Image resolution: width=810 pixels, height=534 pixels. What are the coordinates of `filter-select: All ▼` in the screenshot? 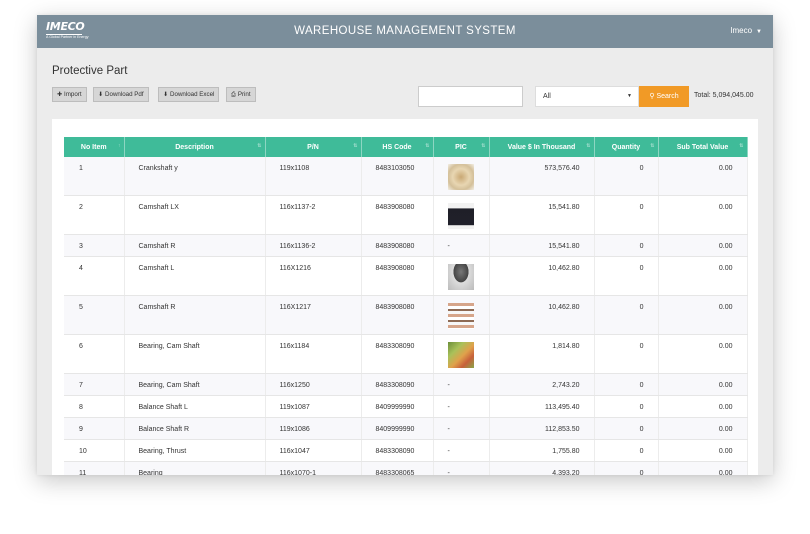 It's located at (587, 96).